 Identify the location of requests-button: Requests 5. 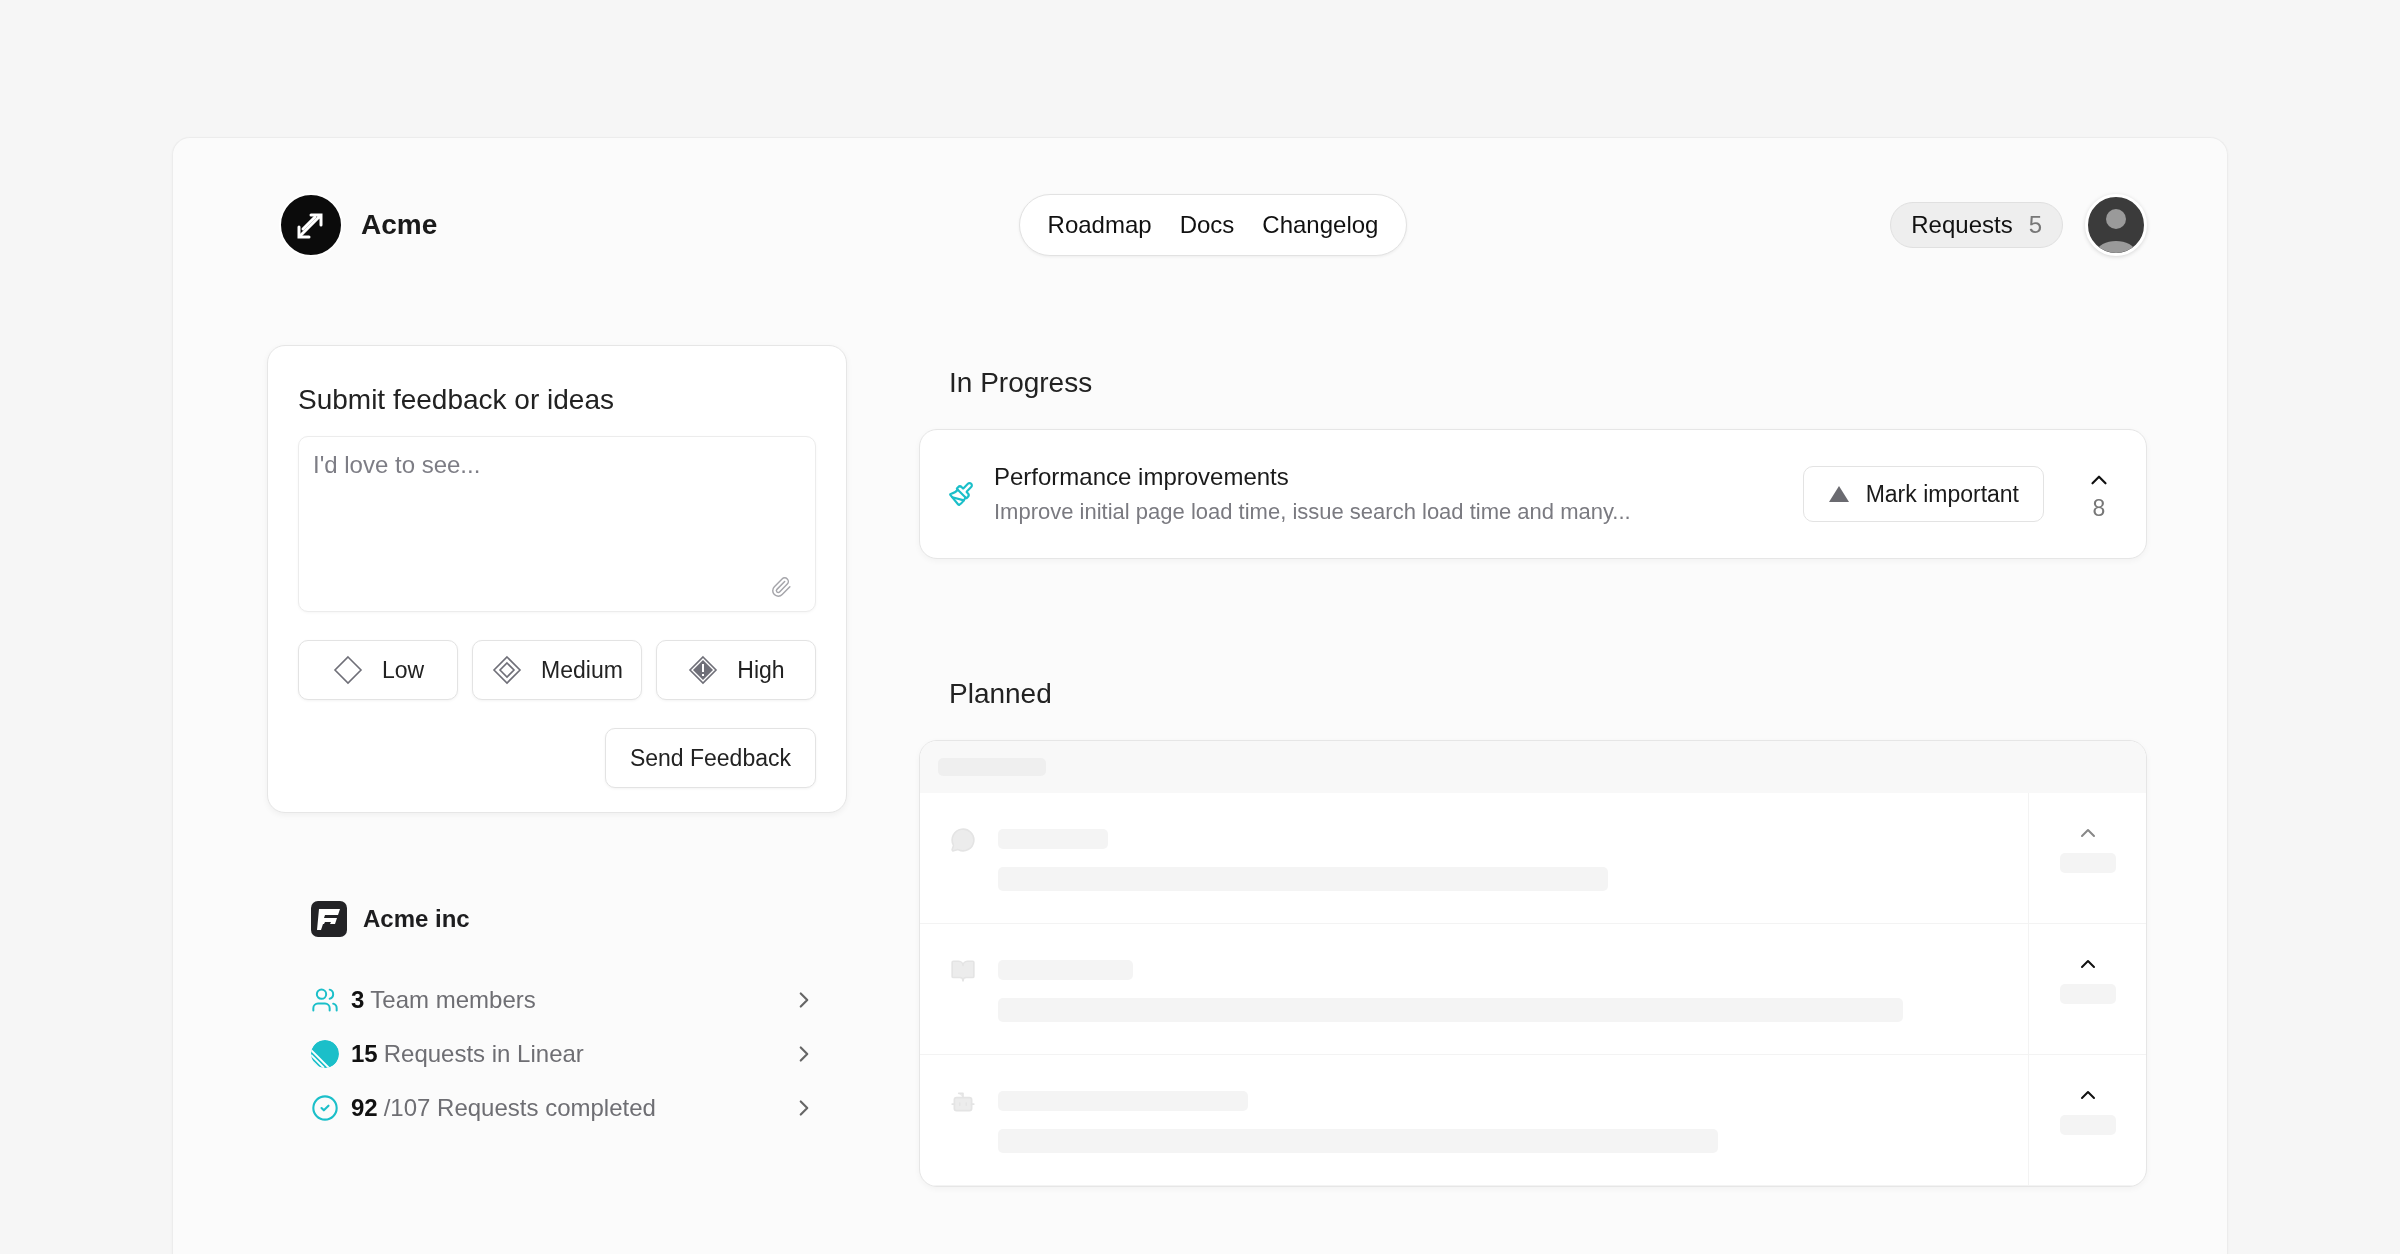
(1976, 224).